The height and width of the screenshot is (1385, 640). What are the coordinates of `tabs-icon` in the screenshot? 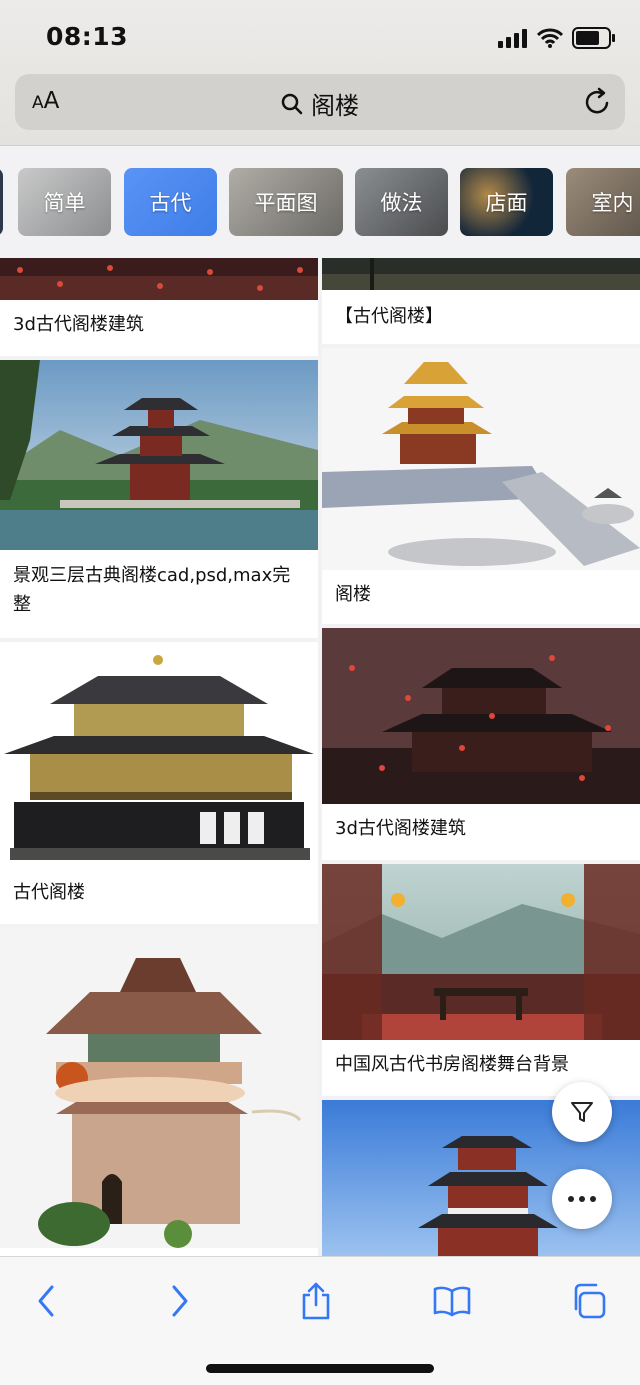 It's located at (590, 1301).